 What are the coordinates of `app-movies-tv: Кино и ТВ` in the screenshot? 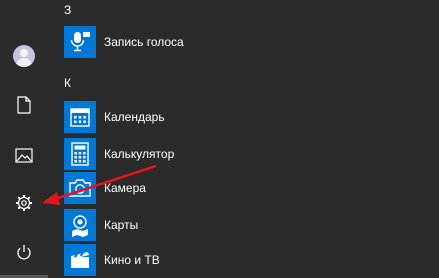 It's located at (245, 260).